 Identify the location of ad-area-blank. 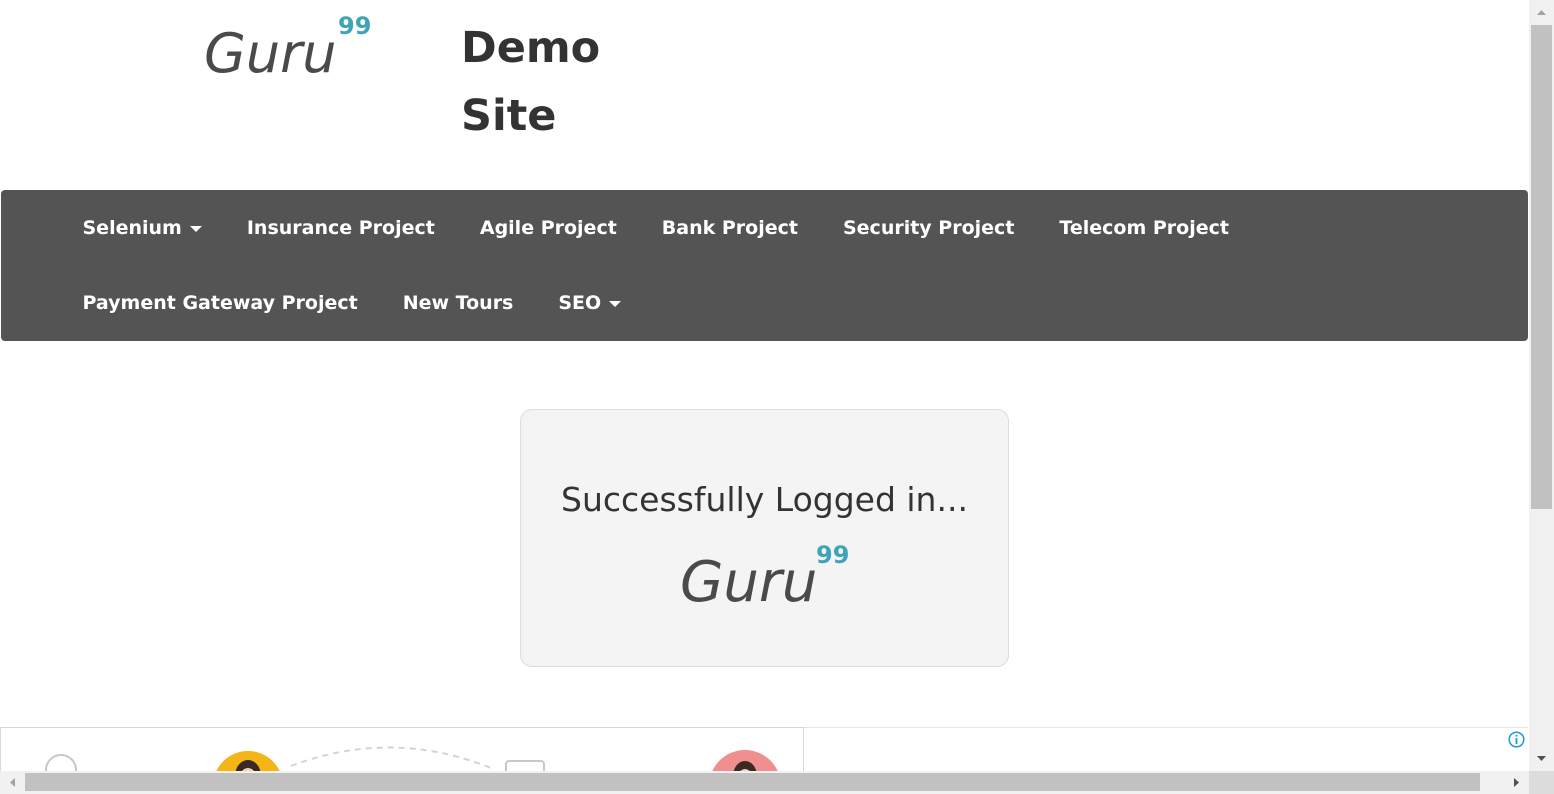
(1166, 749).